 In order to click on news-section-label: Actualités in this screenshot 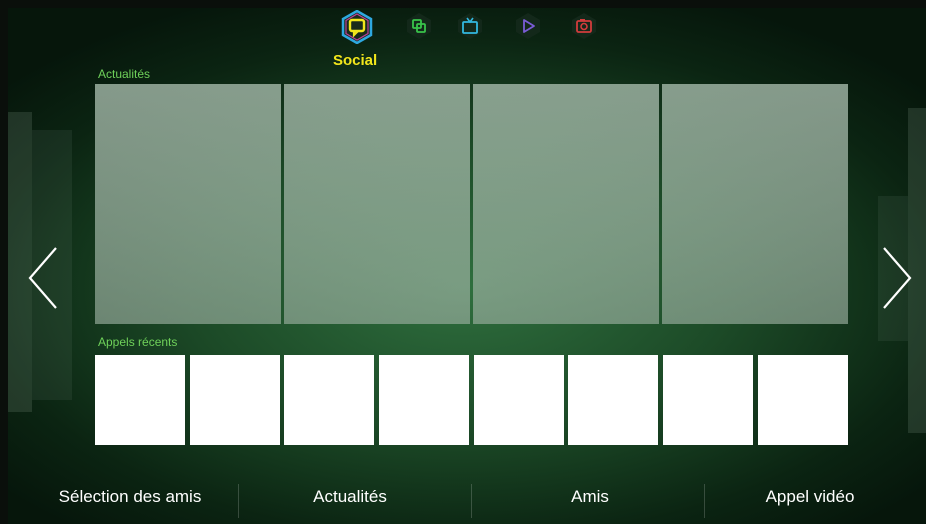, I will do `click(124, 74)`.